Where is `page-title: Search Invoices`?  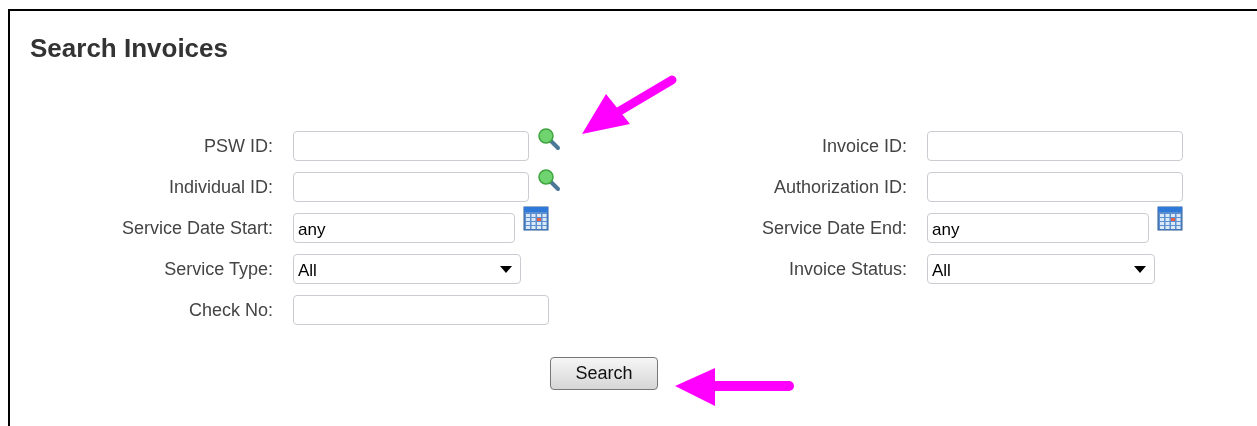
page-title: Search Invoices is located at coordinates (129, 48).